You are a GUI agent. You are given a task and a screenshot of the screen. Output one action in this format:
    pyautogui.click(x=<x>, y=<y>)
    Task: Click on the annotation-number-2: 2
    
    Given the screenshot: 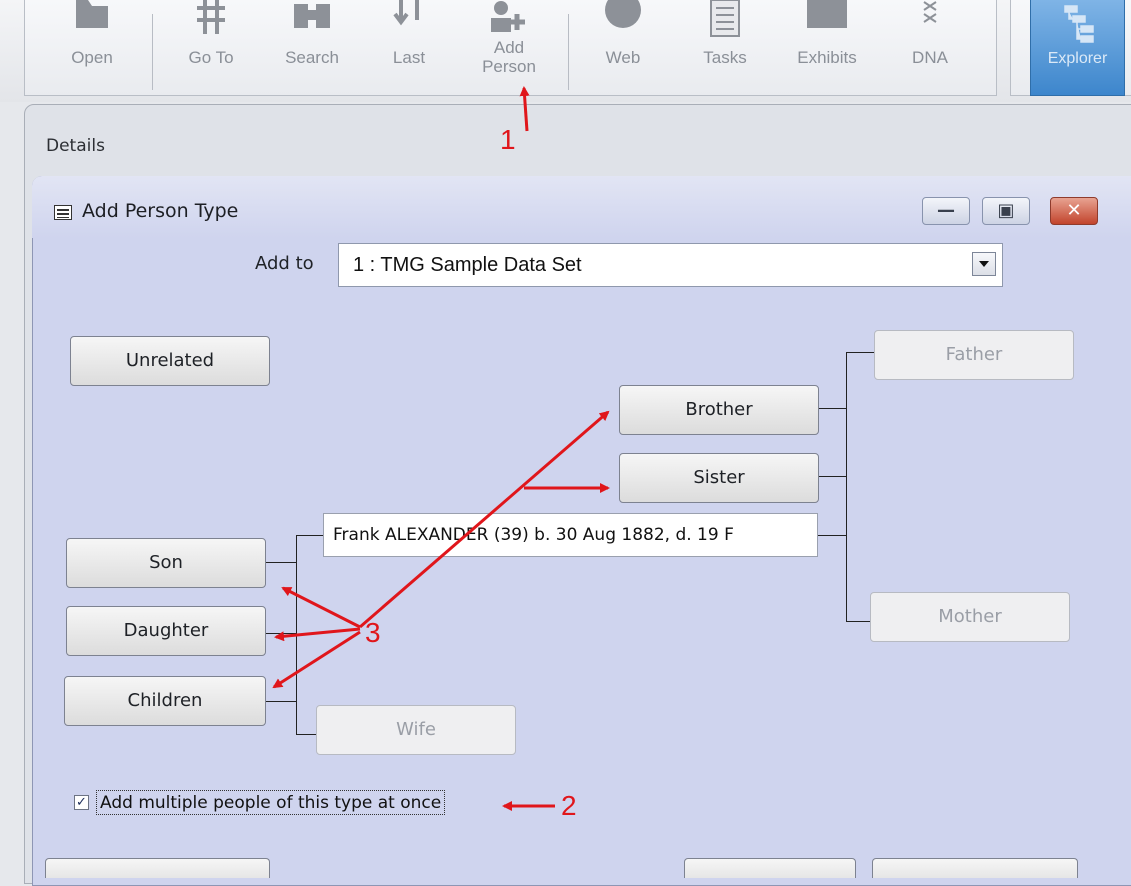 What is the action you would take?
    pyautogui.click(x=569, y=805)
    